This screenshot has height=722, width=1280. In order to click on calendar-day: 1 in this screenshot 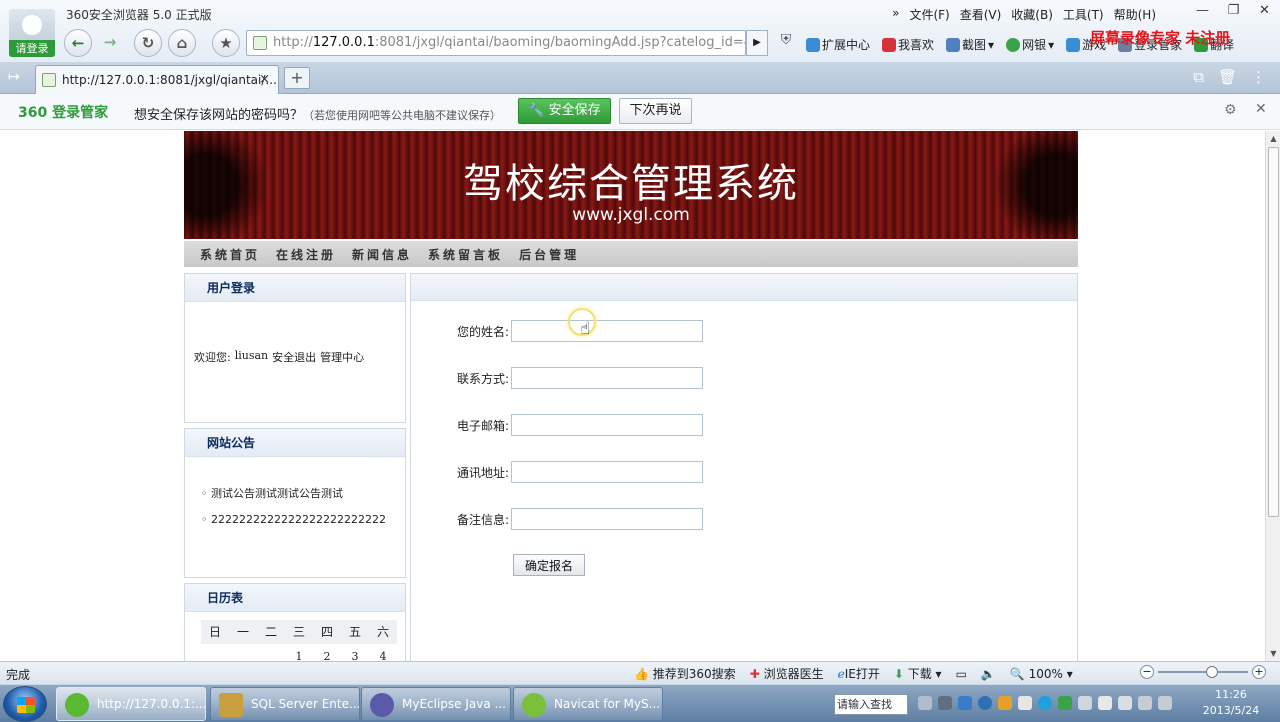, I will do `click(299, 655)`.